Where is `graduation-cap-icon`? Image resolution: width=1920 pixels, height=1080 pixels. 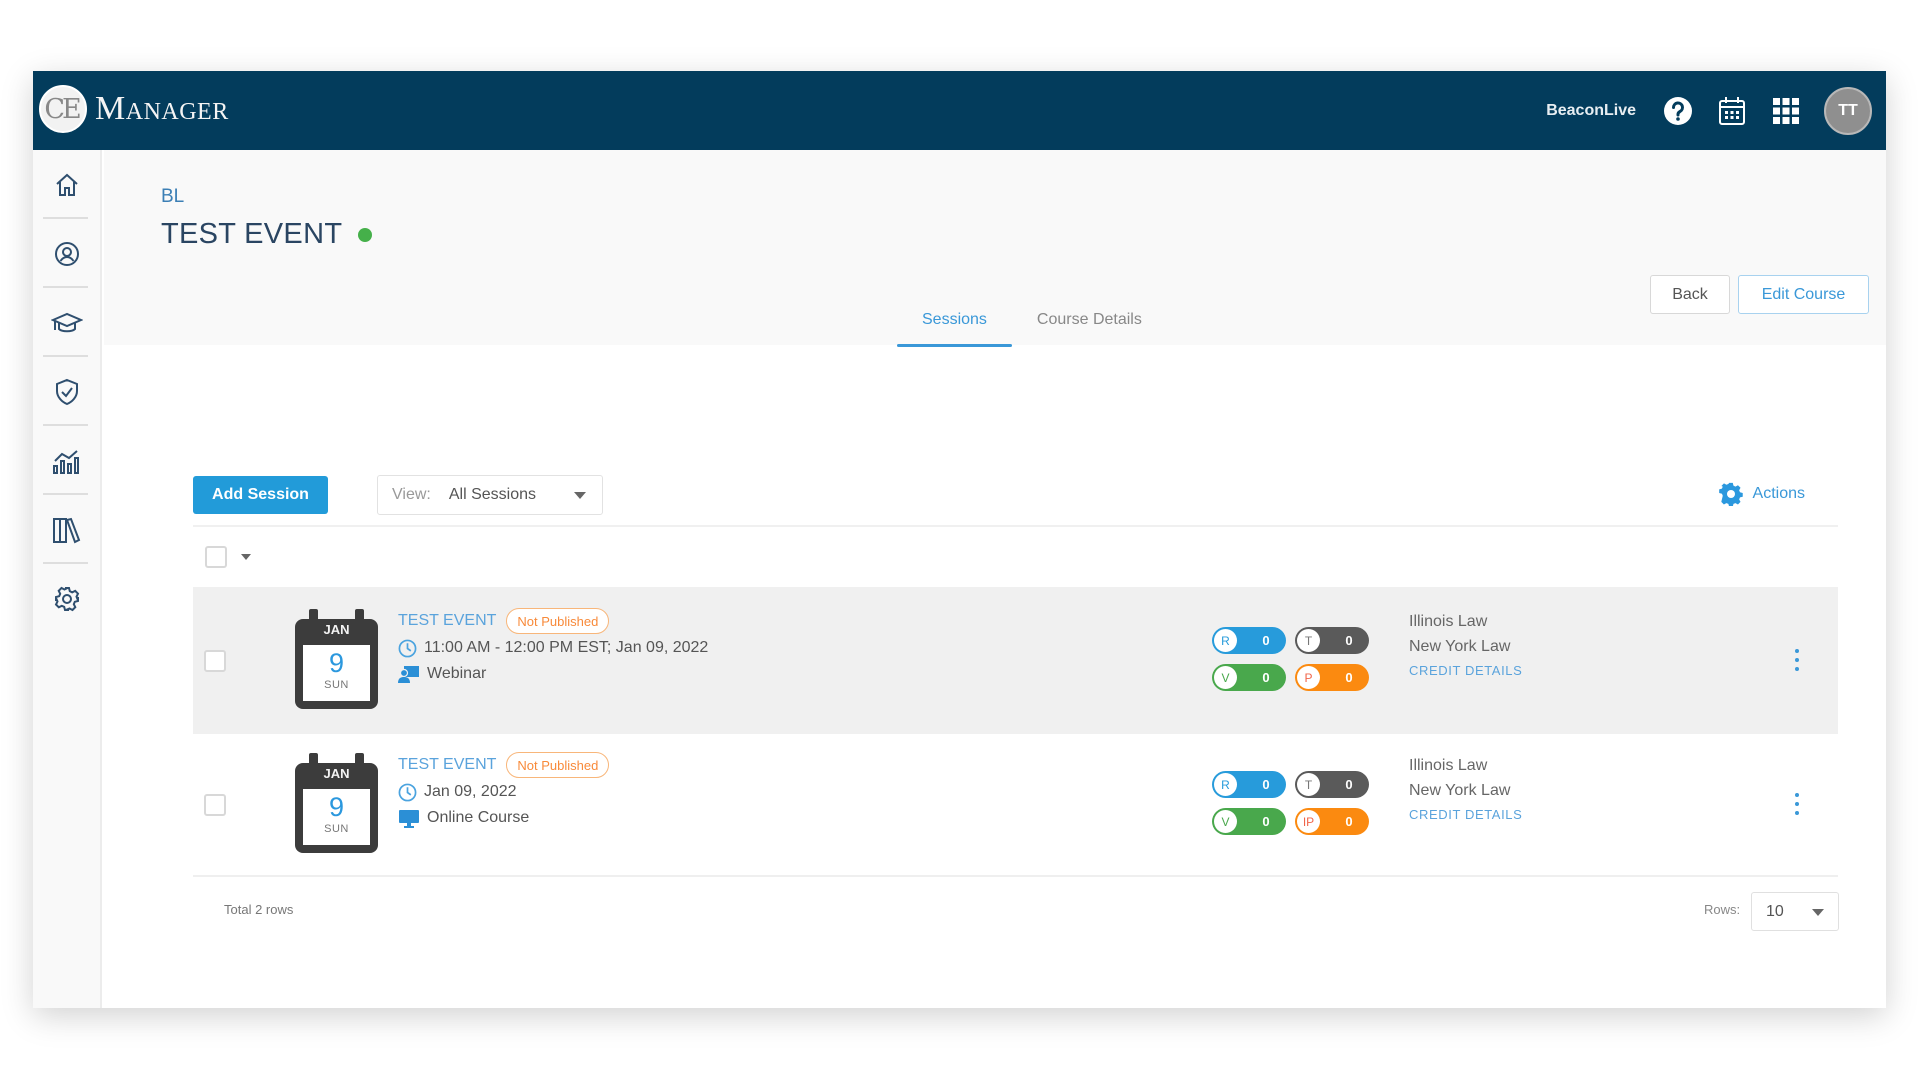
graduation-cap-icon is located at coordinates (66, 322).